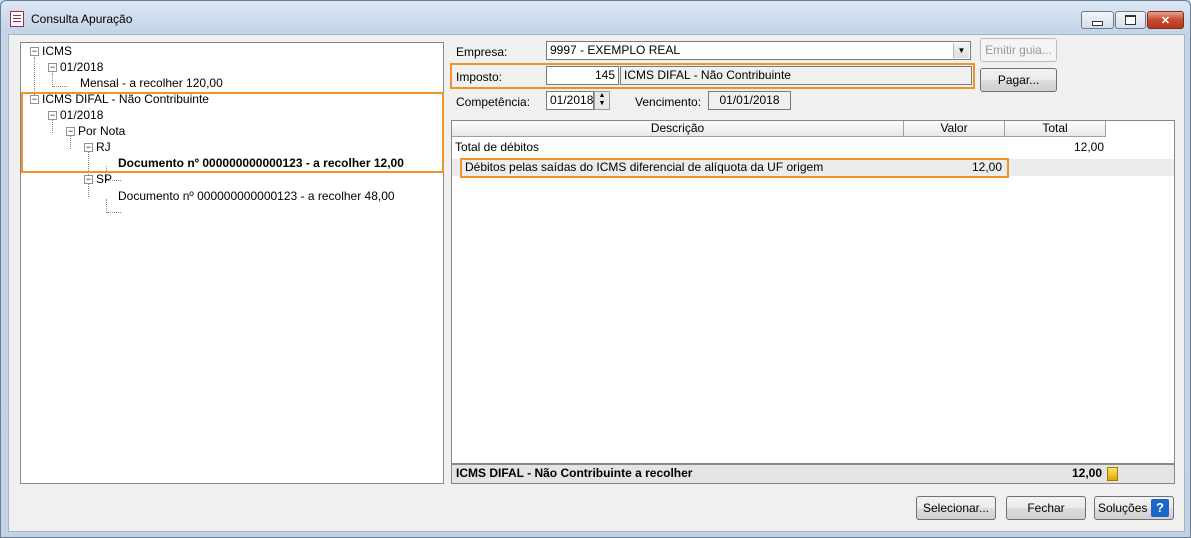  I want to click on chevron-down-icon: ▼, so click(961, 50).